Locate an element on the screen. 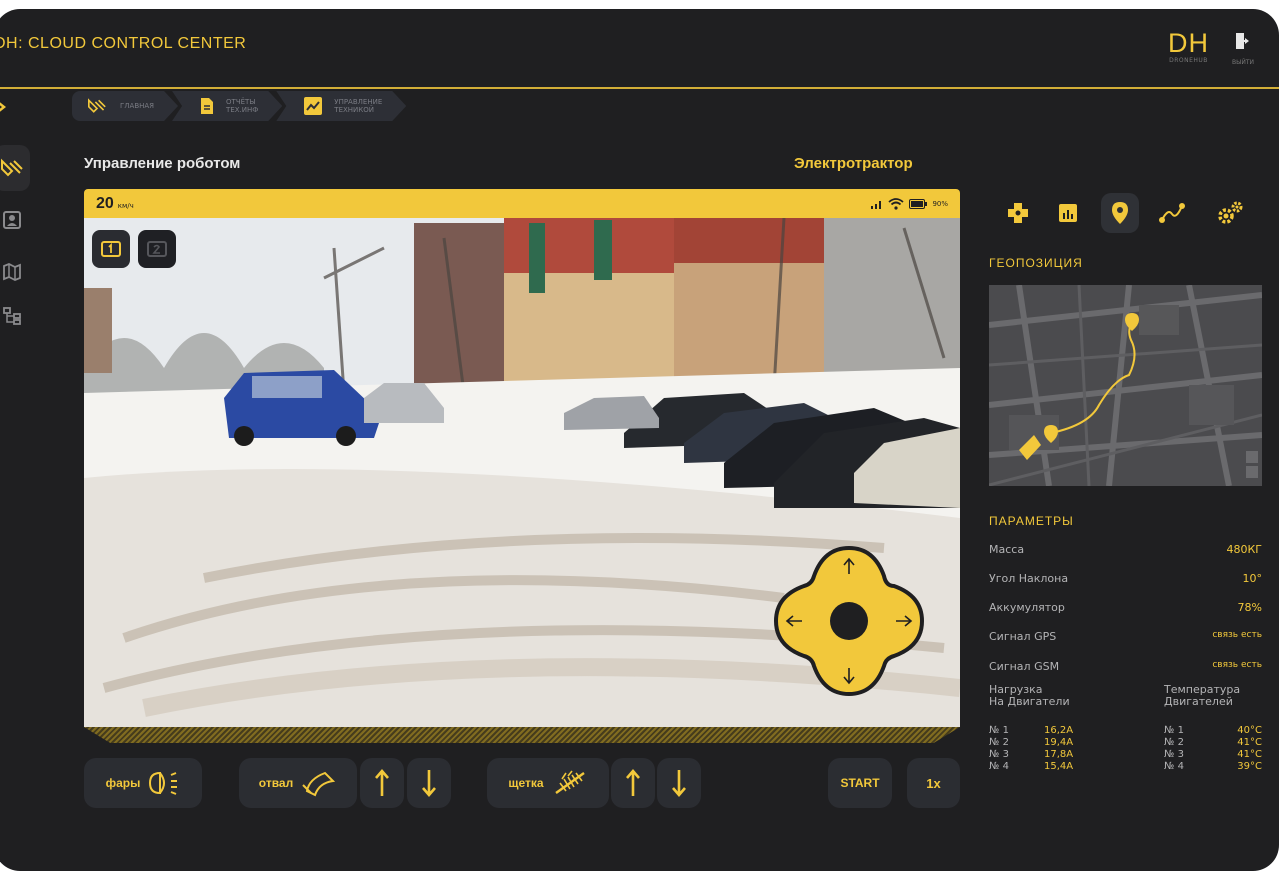 This screenshot has width=1286, height=877. exit-label: ВЫЙТИ is located at coordinates (1243, 62).